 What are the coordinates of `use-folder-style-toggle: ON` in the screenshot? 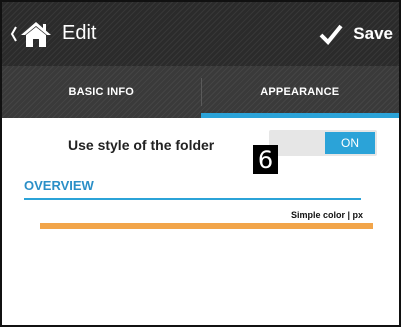 It's located at (323, 143).